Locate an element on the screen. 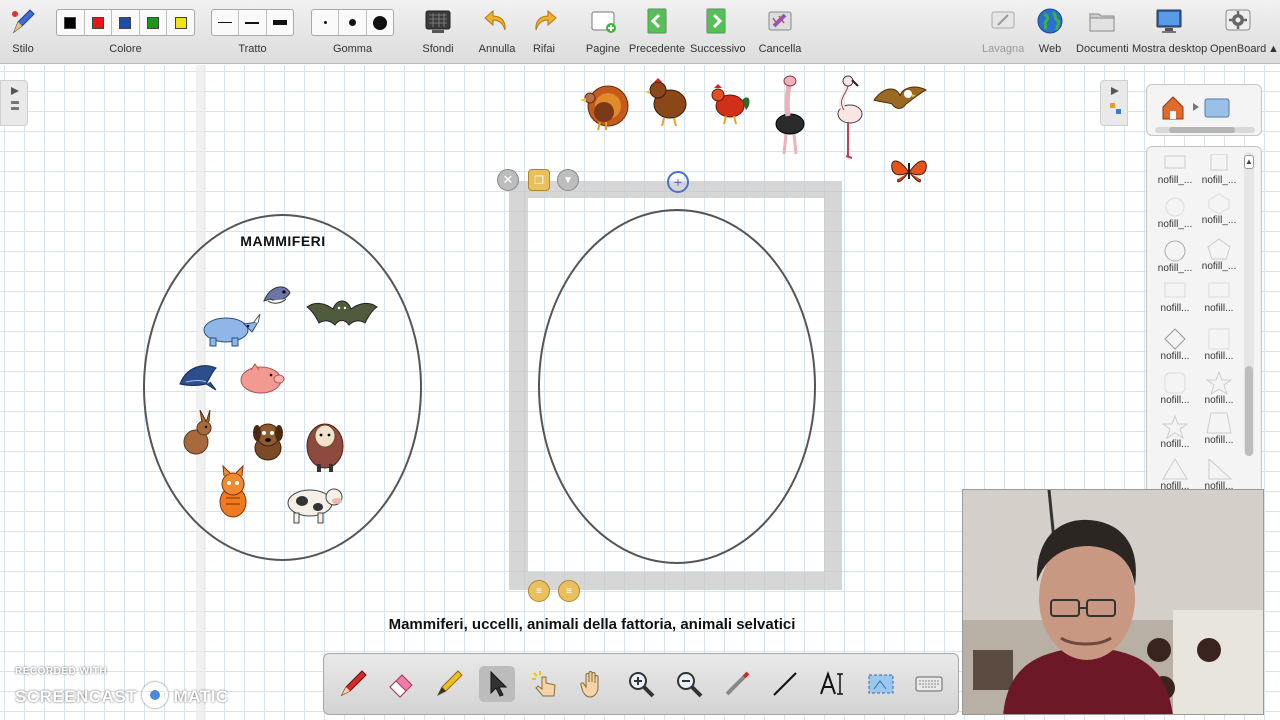 This screenshot has height=720, width=1280. folder-icon is located at coordinates (1217, 108).